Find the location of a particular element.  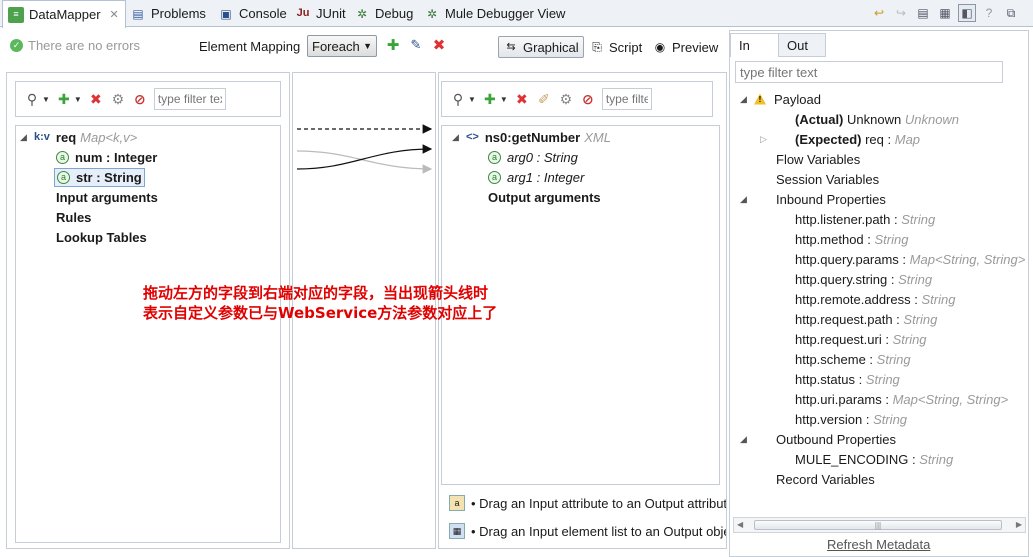

tree-node-label: ns0:getNumber is located at coordinates (532, 137).